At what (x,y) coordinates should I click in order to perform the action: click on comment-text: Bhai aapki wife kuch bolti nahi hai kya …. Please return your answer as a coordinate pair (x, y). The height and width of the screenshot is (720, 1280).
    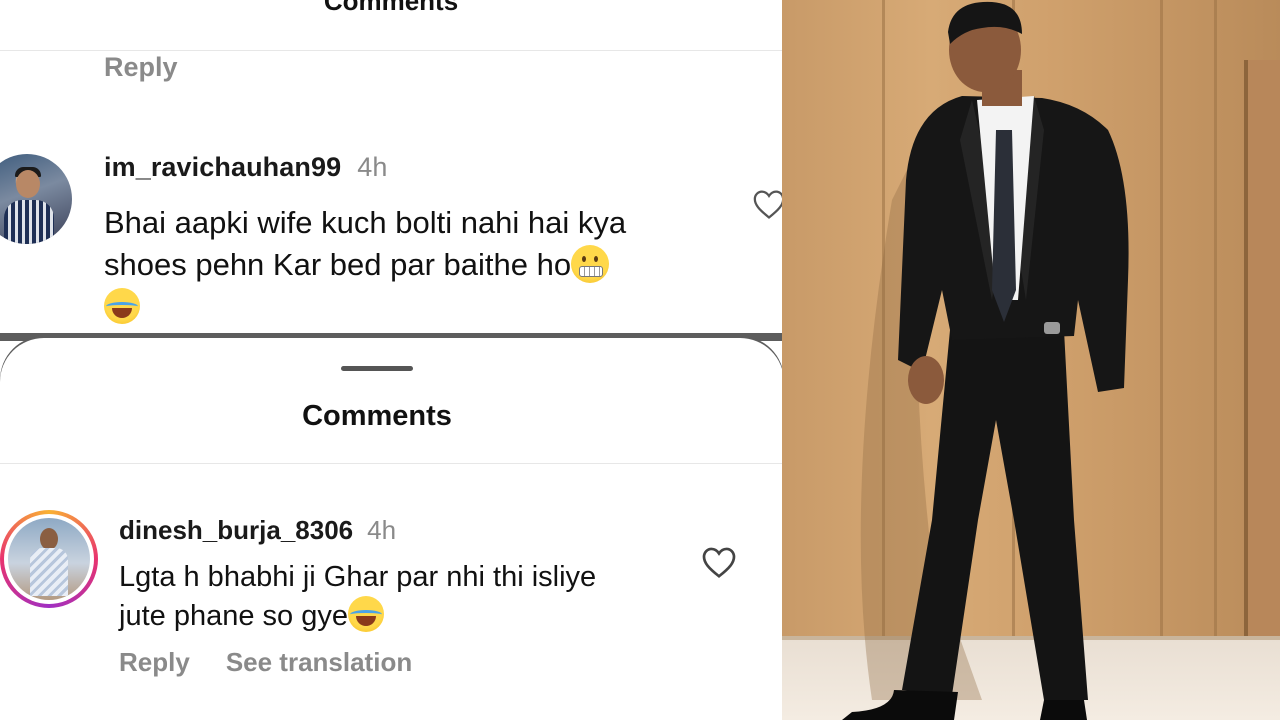
    Looking at the image, I should click on (424, 265).